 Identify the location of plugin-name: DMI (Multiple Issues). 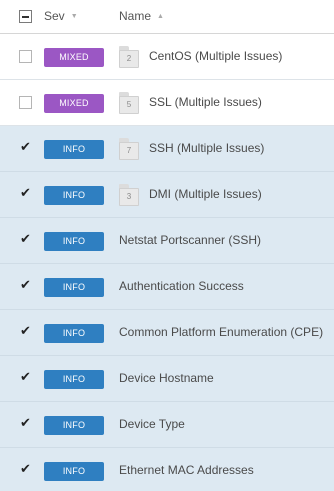
(205, 194).